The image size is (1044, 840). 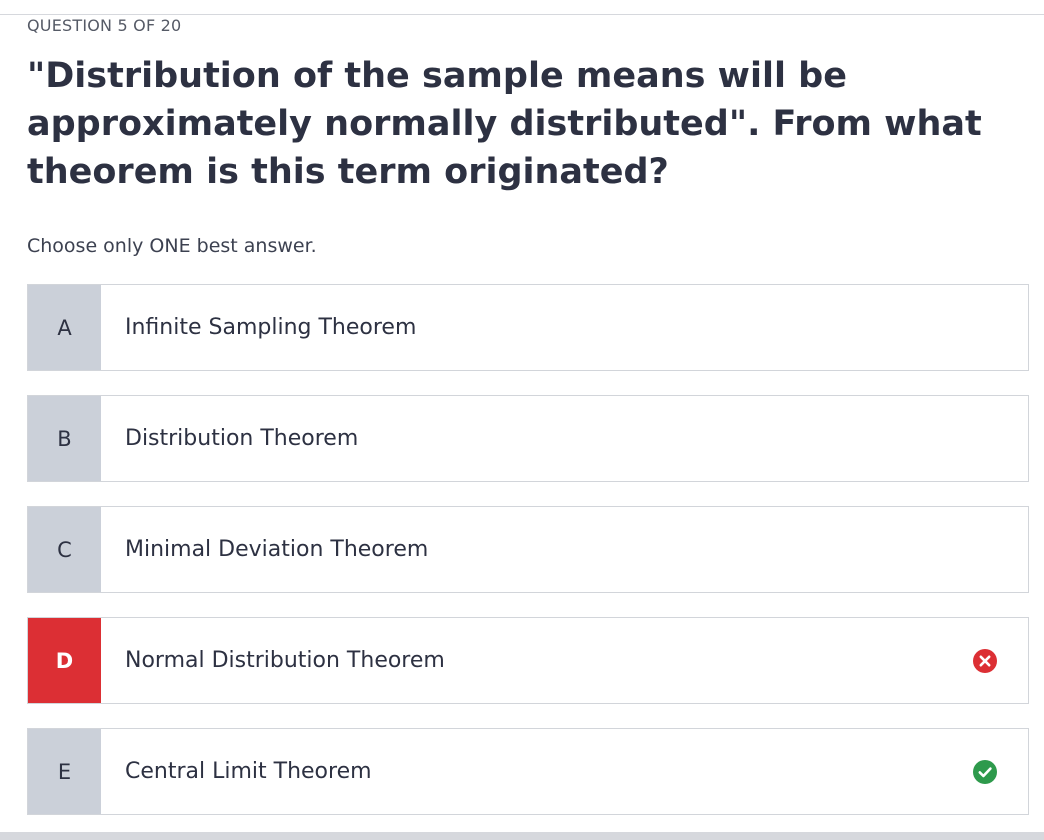 What do you see at coordinates (285, 660) in the screenshot?
I see `option-text: Normal Distribution Theorem` at bounding box center [285, 660].